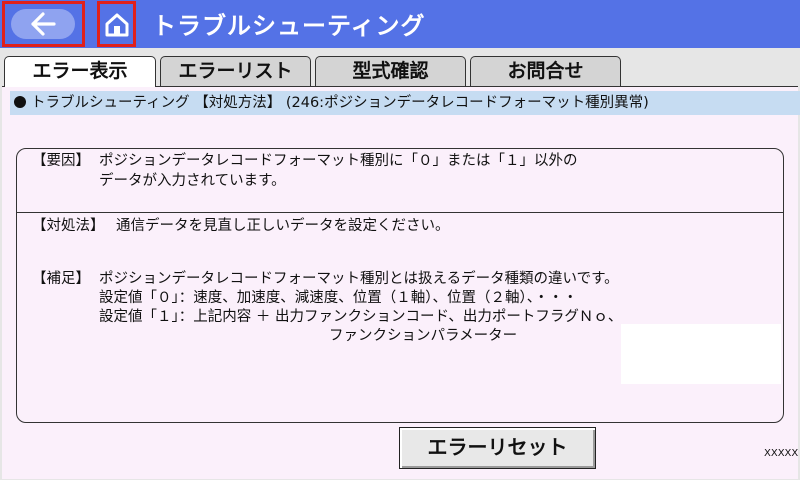 The width and height of the screenshot is (800, 480). I want to click on home-button, so click(116, 24).